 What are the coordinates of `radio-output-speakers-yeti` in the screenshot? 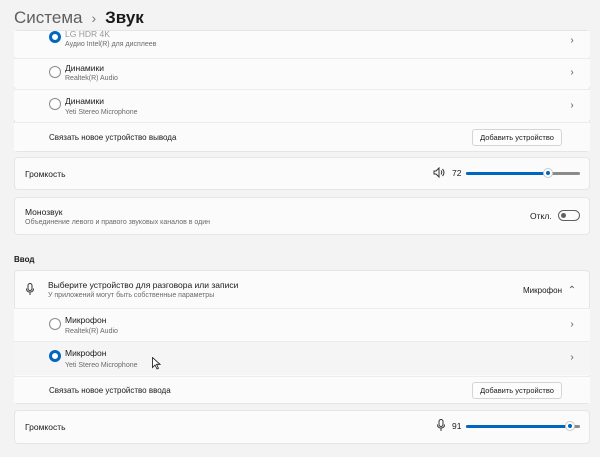 It's located at (55, 104).